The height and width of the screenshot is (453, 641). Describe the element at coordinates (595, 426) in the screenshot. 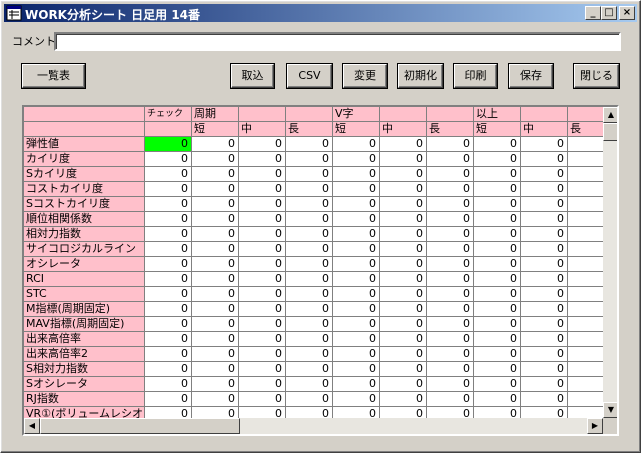

I see `scroll-right-button: ▶` at that location.